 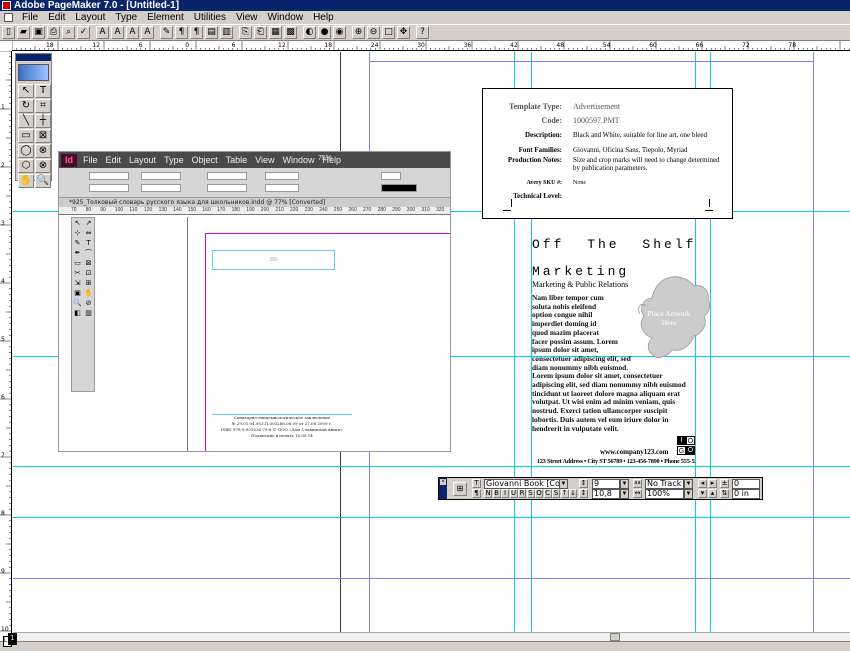 I want to click on pan-icon: ✥, so click(x=403, y=32).